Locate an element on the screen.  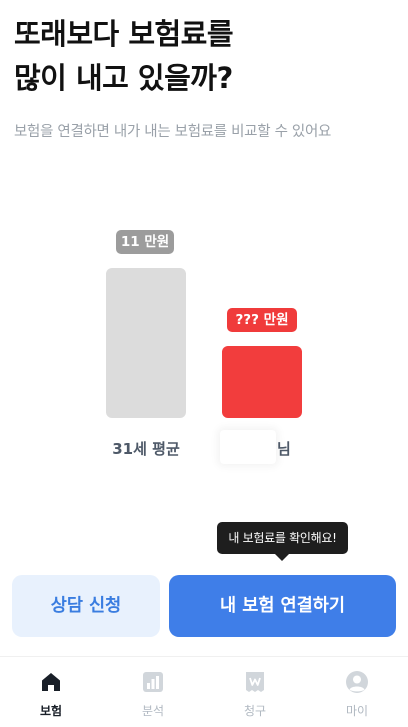
tab-insurance: 보험 is located at coordinates (51, 692).